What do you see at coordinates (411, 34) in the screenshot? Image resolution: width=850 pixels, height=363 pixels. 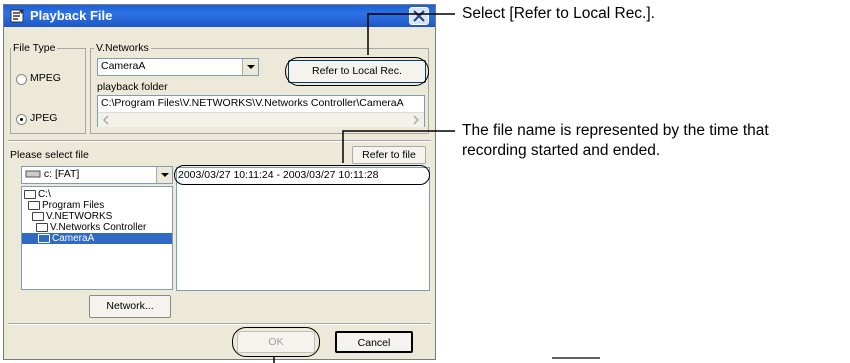 I see `leader-refer-local` at bounding box center [411, 34].